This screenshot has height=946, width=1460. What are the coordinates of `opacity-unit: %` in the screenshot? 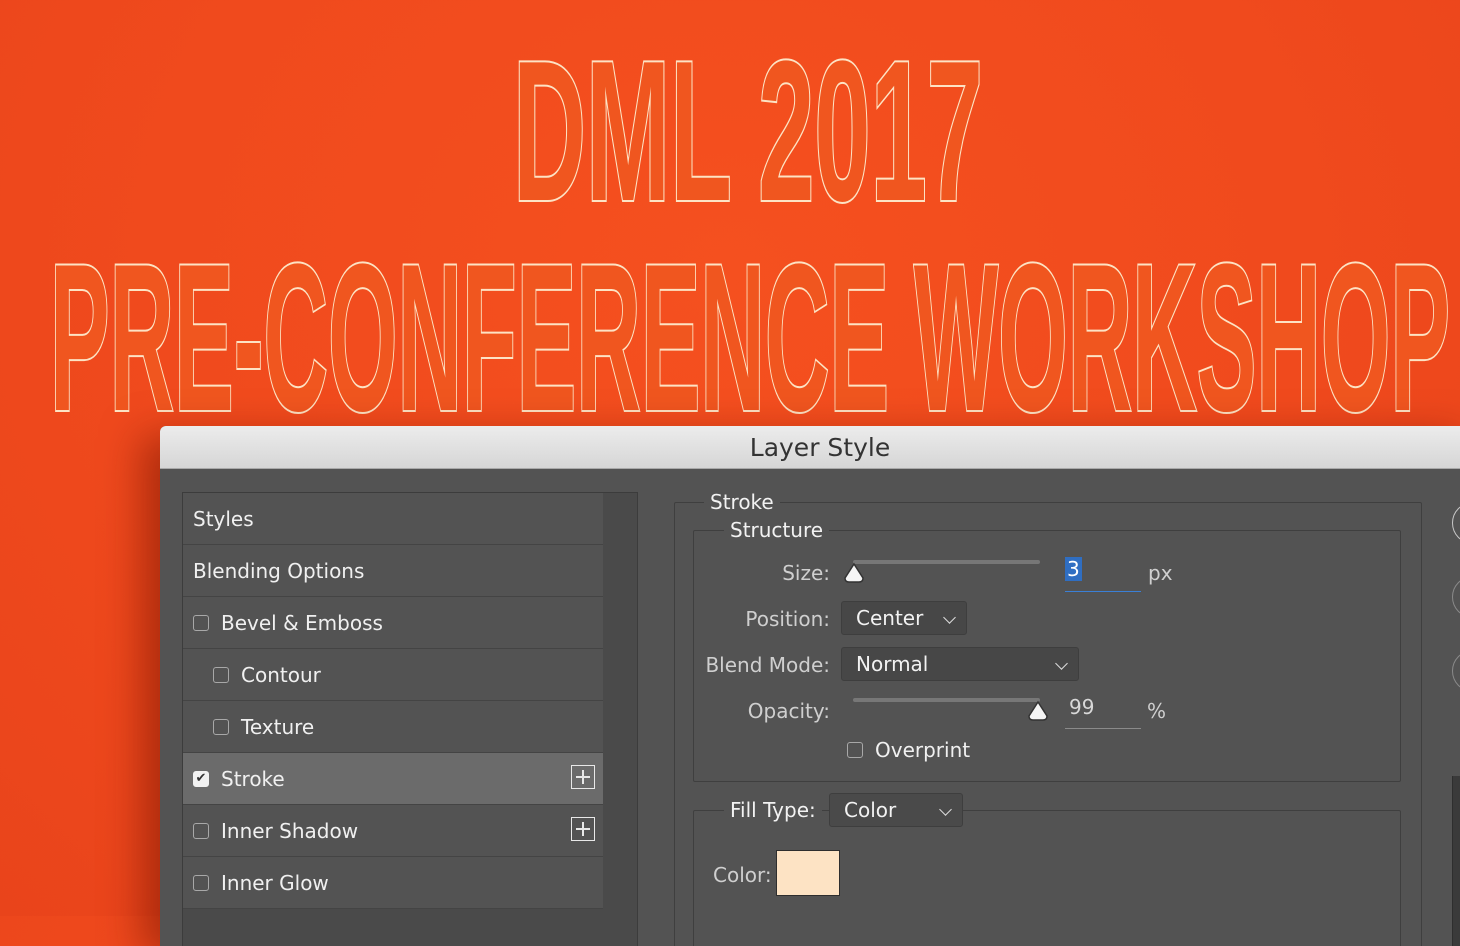 It's located at (1157, 711).